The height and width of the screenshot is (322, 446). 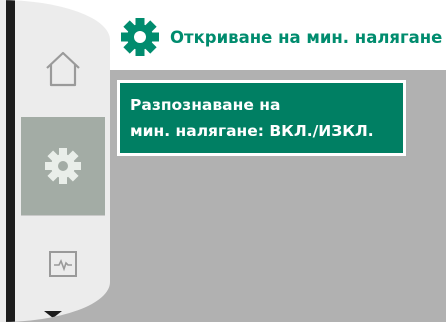 I want to click on pulse-monitor-icon, so click(x=63, y=264).